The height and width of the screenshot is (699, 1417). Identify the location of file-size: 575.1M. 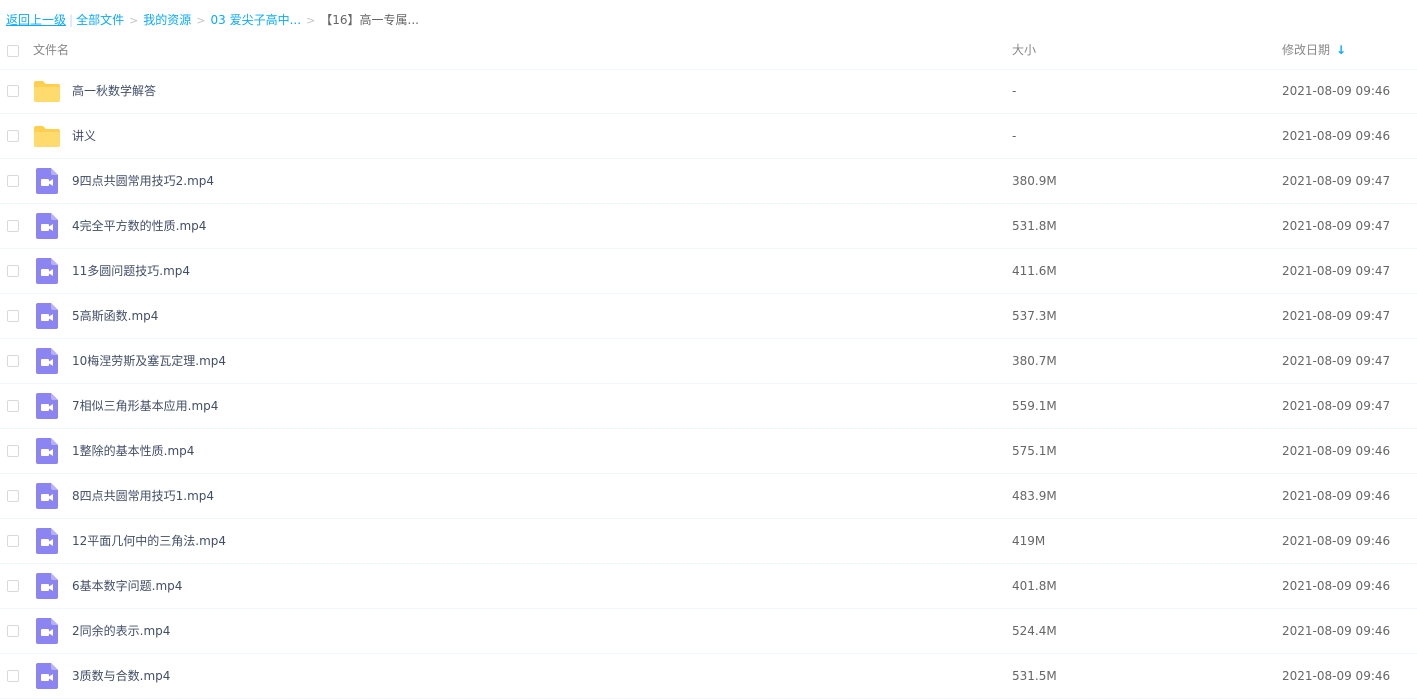
(1034, 451).